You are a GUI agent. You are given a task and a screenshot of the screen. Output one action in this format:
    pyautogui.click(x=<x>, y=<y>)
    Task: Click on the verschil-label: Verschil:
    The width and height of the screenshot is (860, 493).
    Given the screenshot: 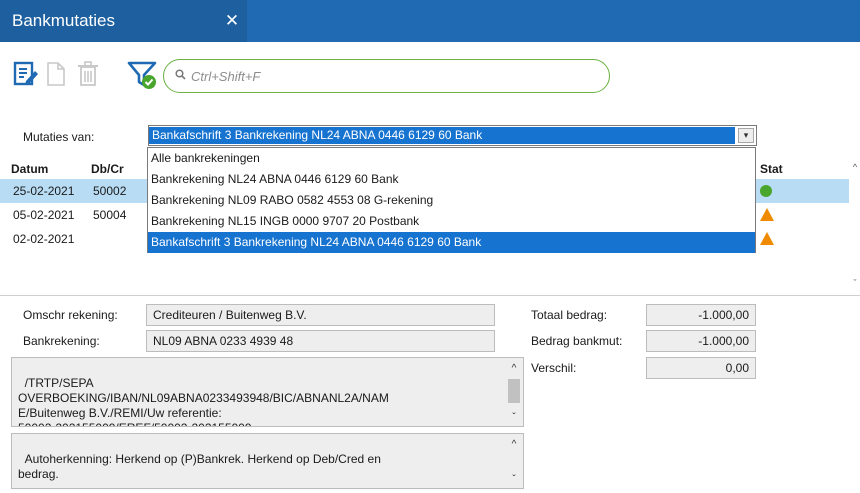 What is the action you would take?
    pyautogui.click(x=554, y=368)
    